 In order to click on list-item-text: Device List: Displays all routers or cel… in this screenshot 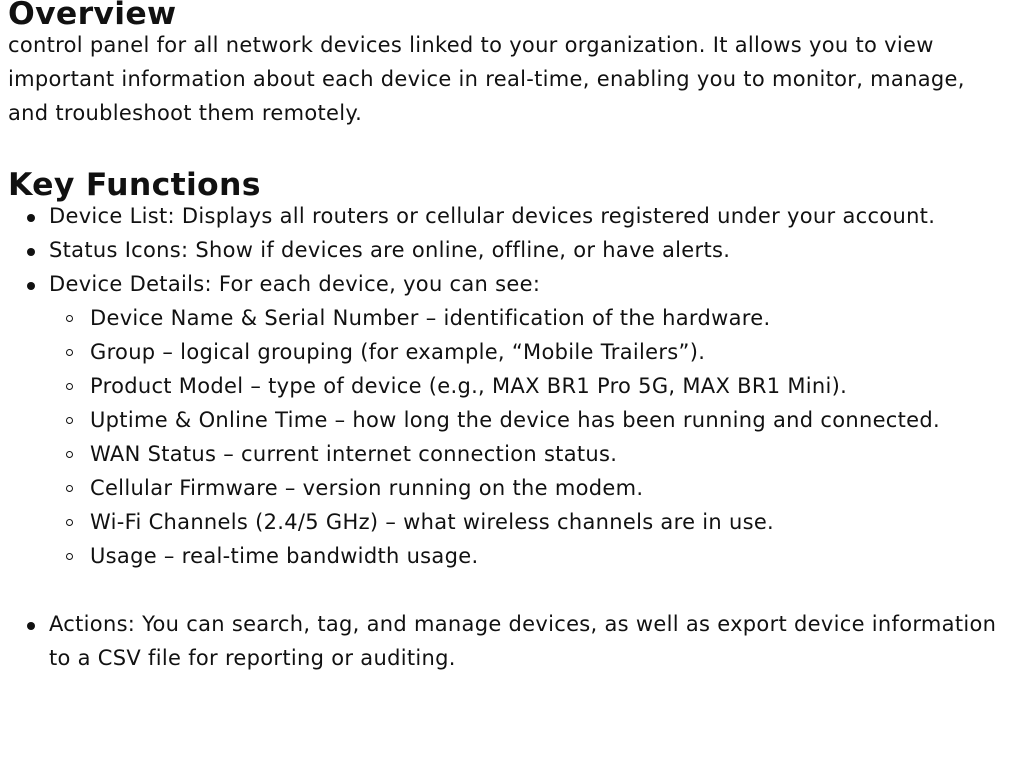, I will do `click(492, 216)`.